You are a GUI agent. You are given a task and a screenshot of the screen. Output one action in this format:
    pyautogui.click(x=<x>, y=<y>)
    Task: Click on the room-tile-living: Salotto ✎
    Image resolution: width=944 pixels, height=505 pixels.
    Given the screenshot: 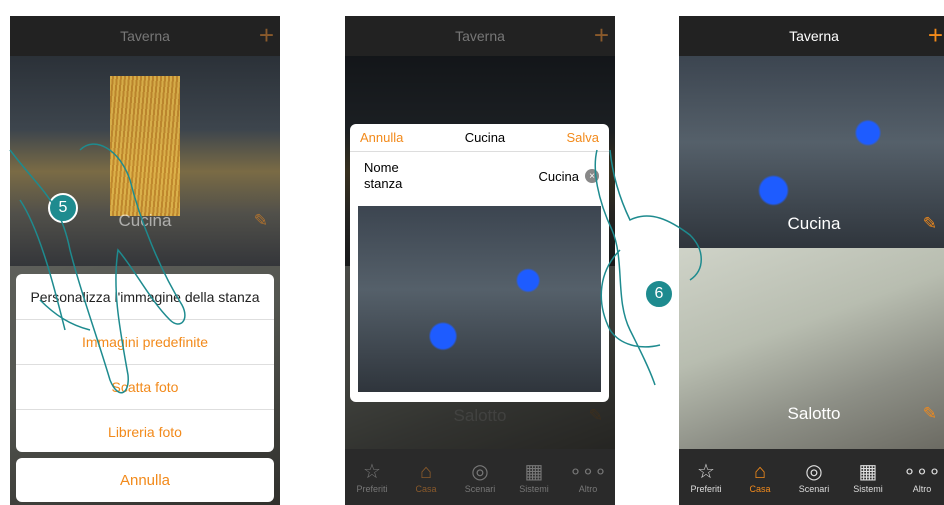 What is the action you would take?
    pyautogui.click(x=811, y=348)
    